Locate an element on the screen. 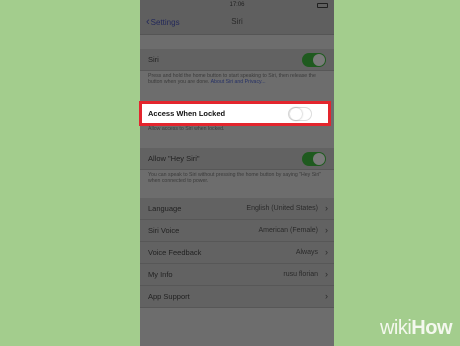 This screenshot has width=460, height=346. siri-voice-label: Siri Voice is located at coordinates (164, 230).